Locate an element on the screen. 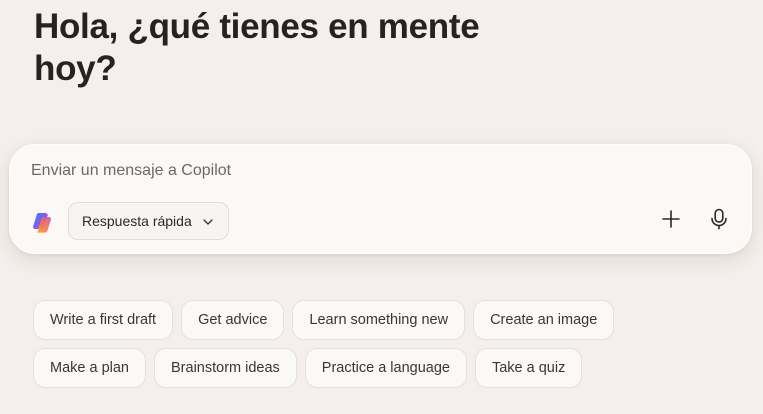  add-button is located at coordinates (671, 221).